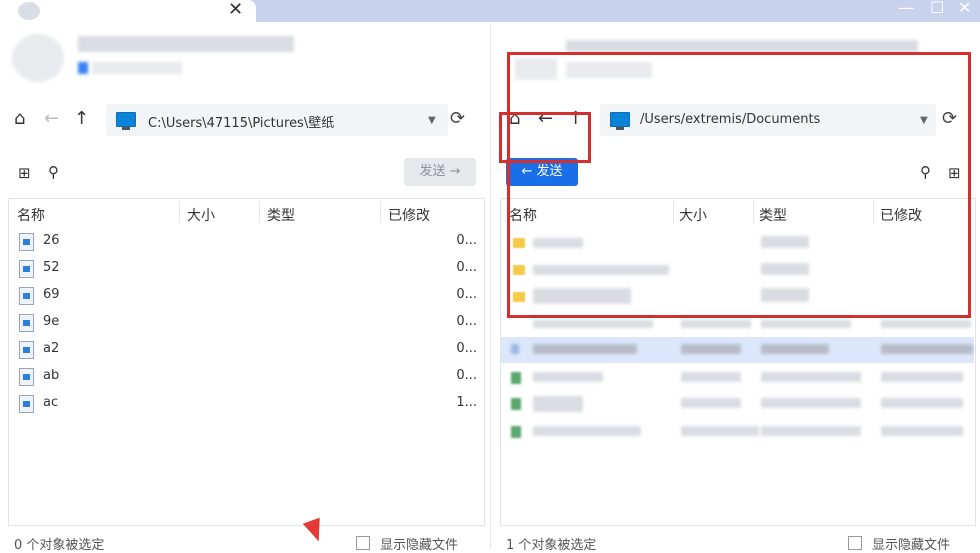 The width and height of the screenshot is (980, 553). What do you see at coordinates (29, 11) in the screenshot?
I see `app-logo-icon` at bounding box center [29, 11].